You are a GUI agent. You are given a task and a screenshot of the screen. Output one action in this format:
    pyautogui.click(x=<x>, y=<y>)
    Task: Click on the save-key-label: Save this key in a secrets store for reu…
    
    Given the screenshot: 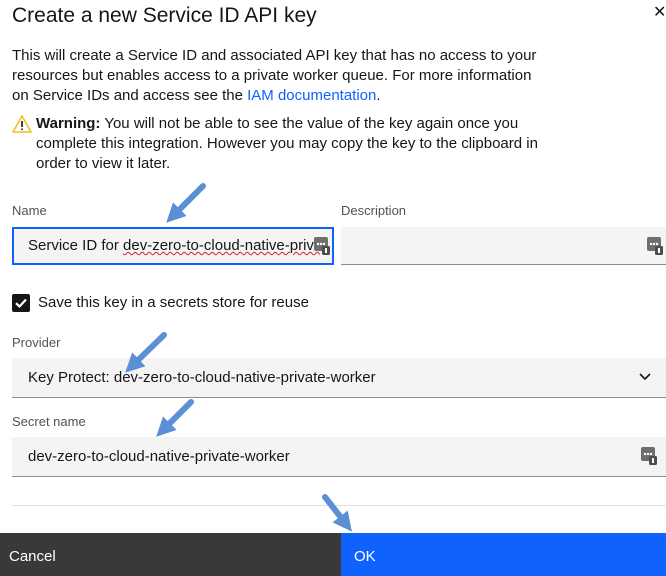 What is the action you would take?
    pyautogui.click(x=173, y=303)
    